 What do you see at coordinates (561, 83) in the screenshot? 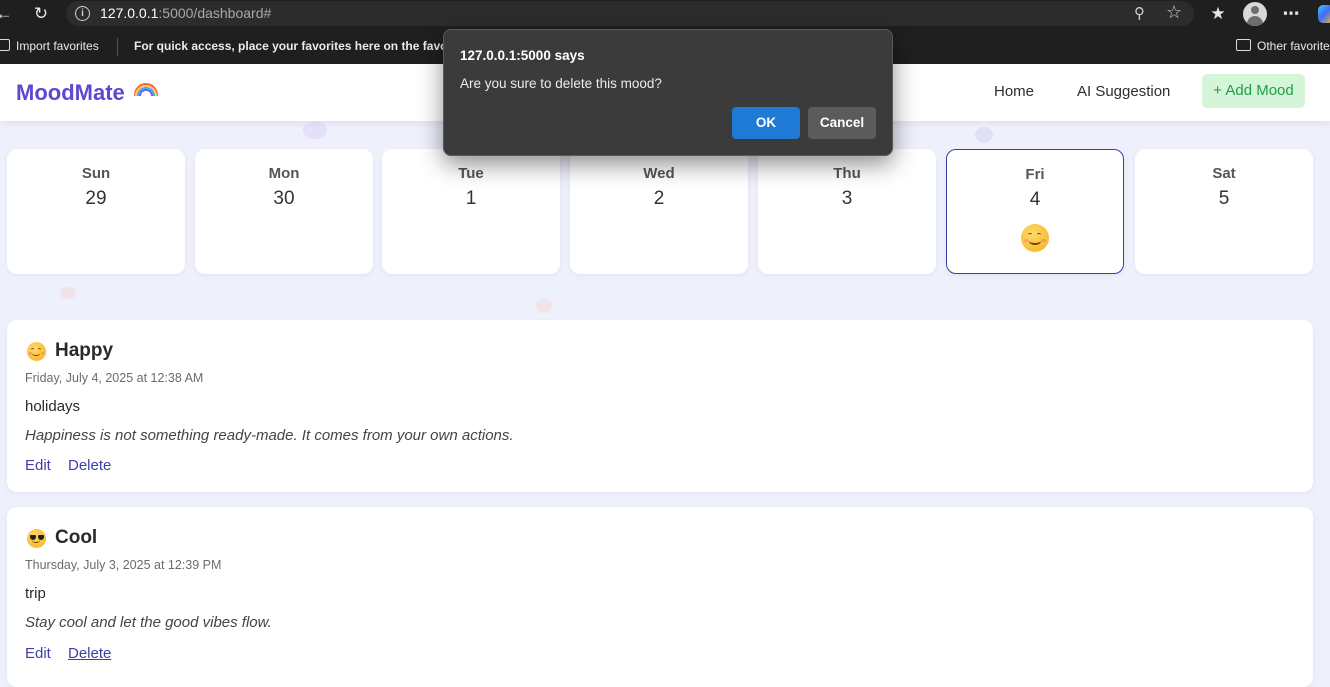
I see `dialog-message: Are you sure to delete this mood?` at bounding box center [561, 83].